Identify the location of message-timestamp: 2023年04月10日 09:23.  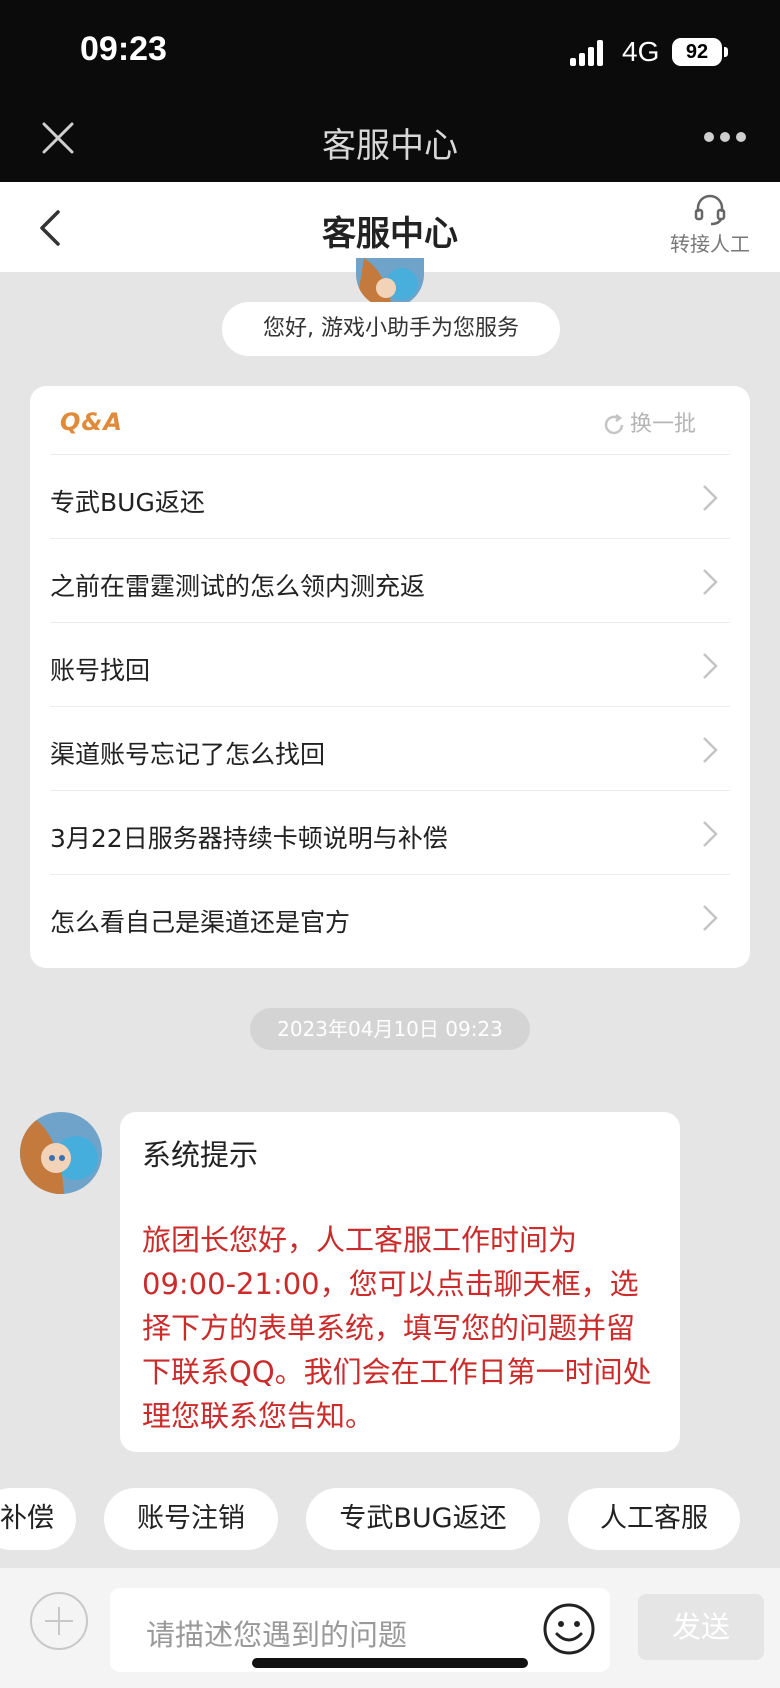
(390, 1029).